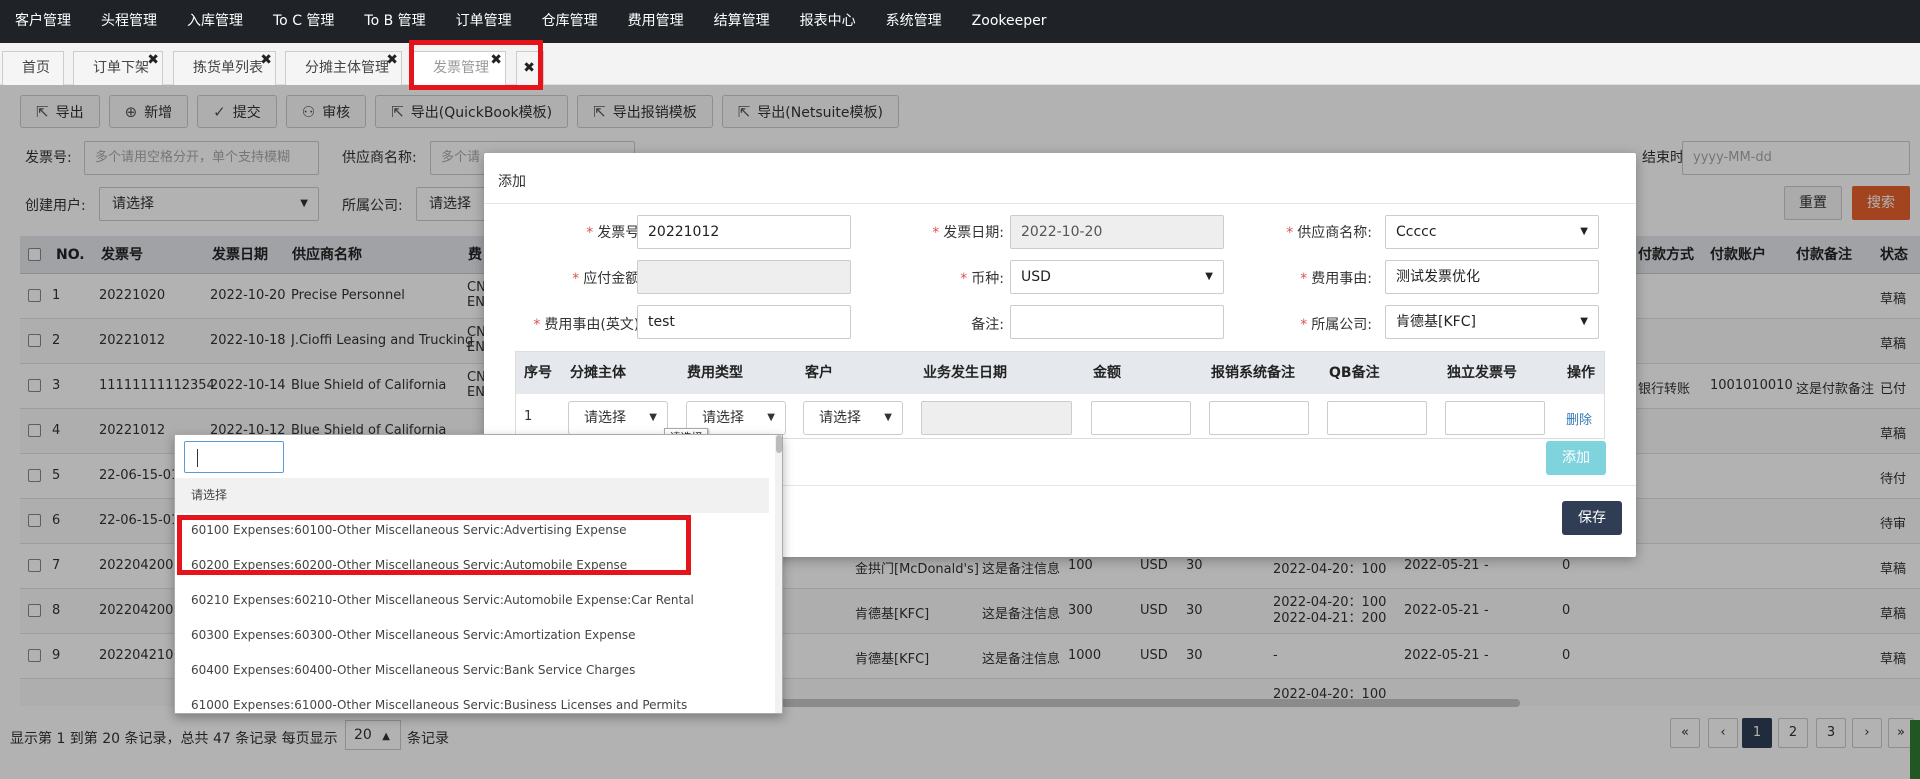  I want to click on tab-label: 订单下架, so click(121, 68).